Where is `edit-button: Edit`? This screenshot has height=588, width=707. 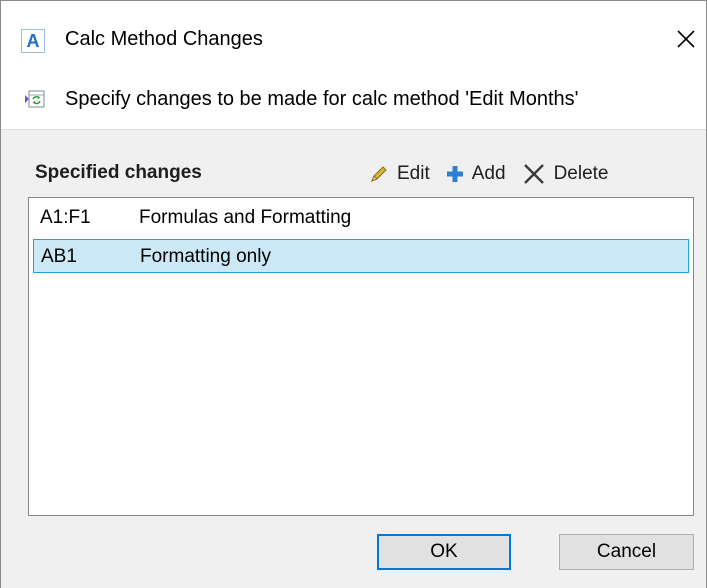
edit-button: Edit is located at coordinates (399, 174).